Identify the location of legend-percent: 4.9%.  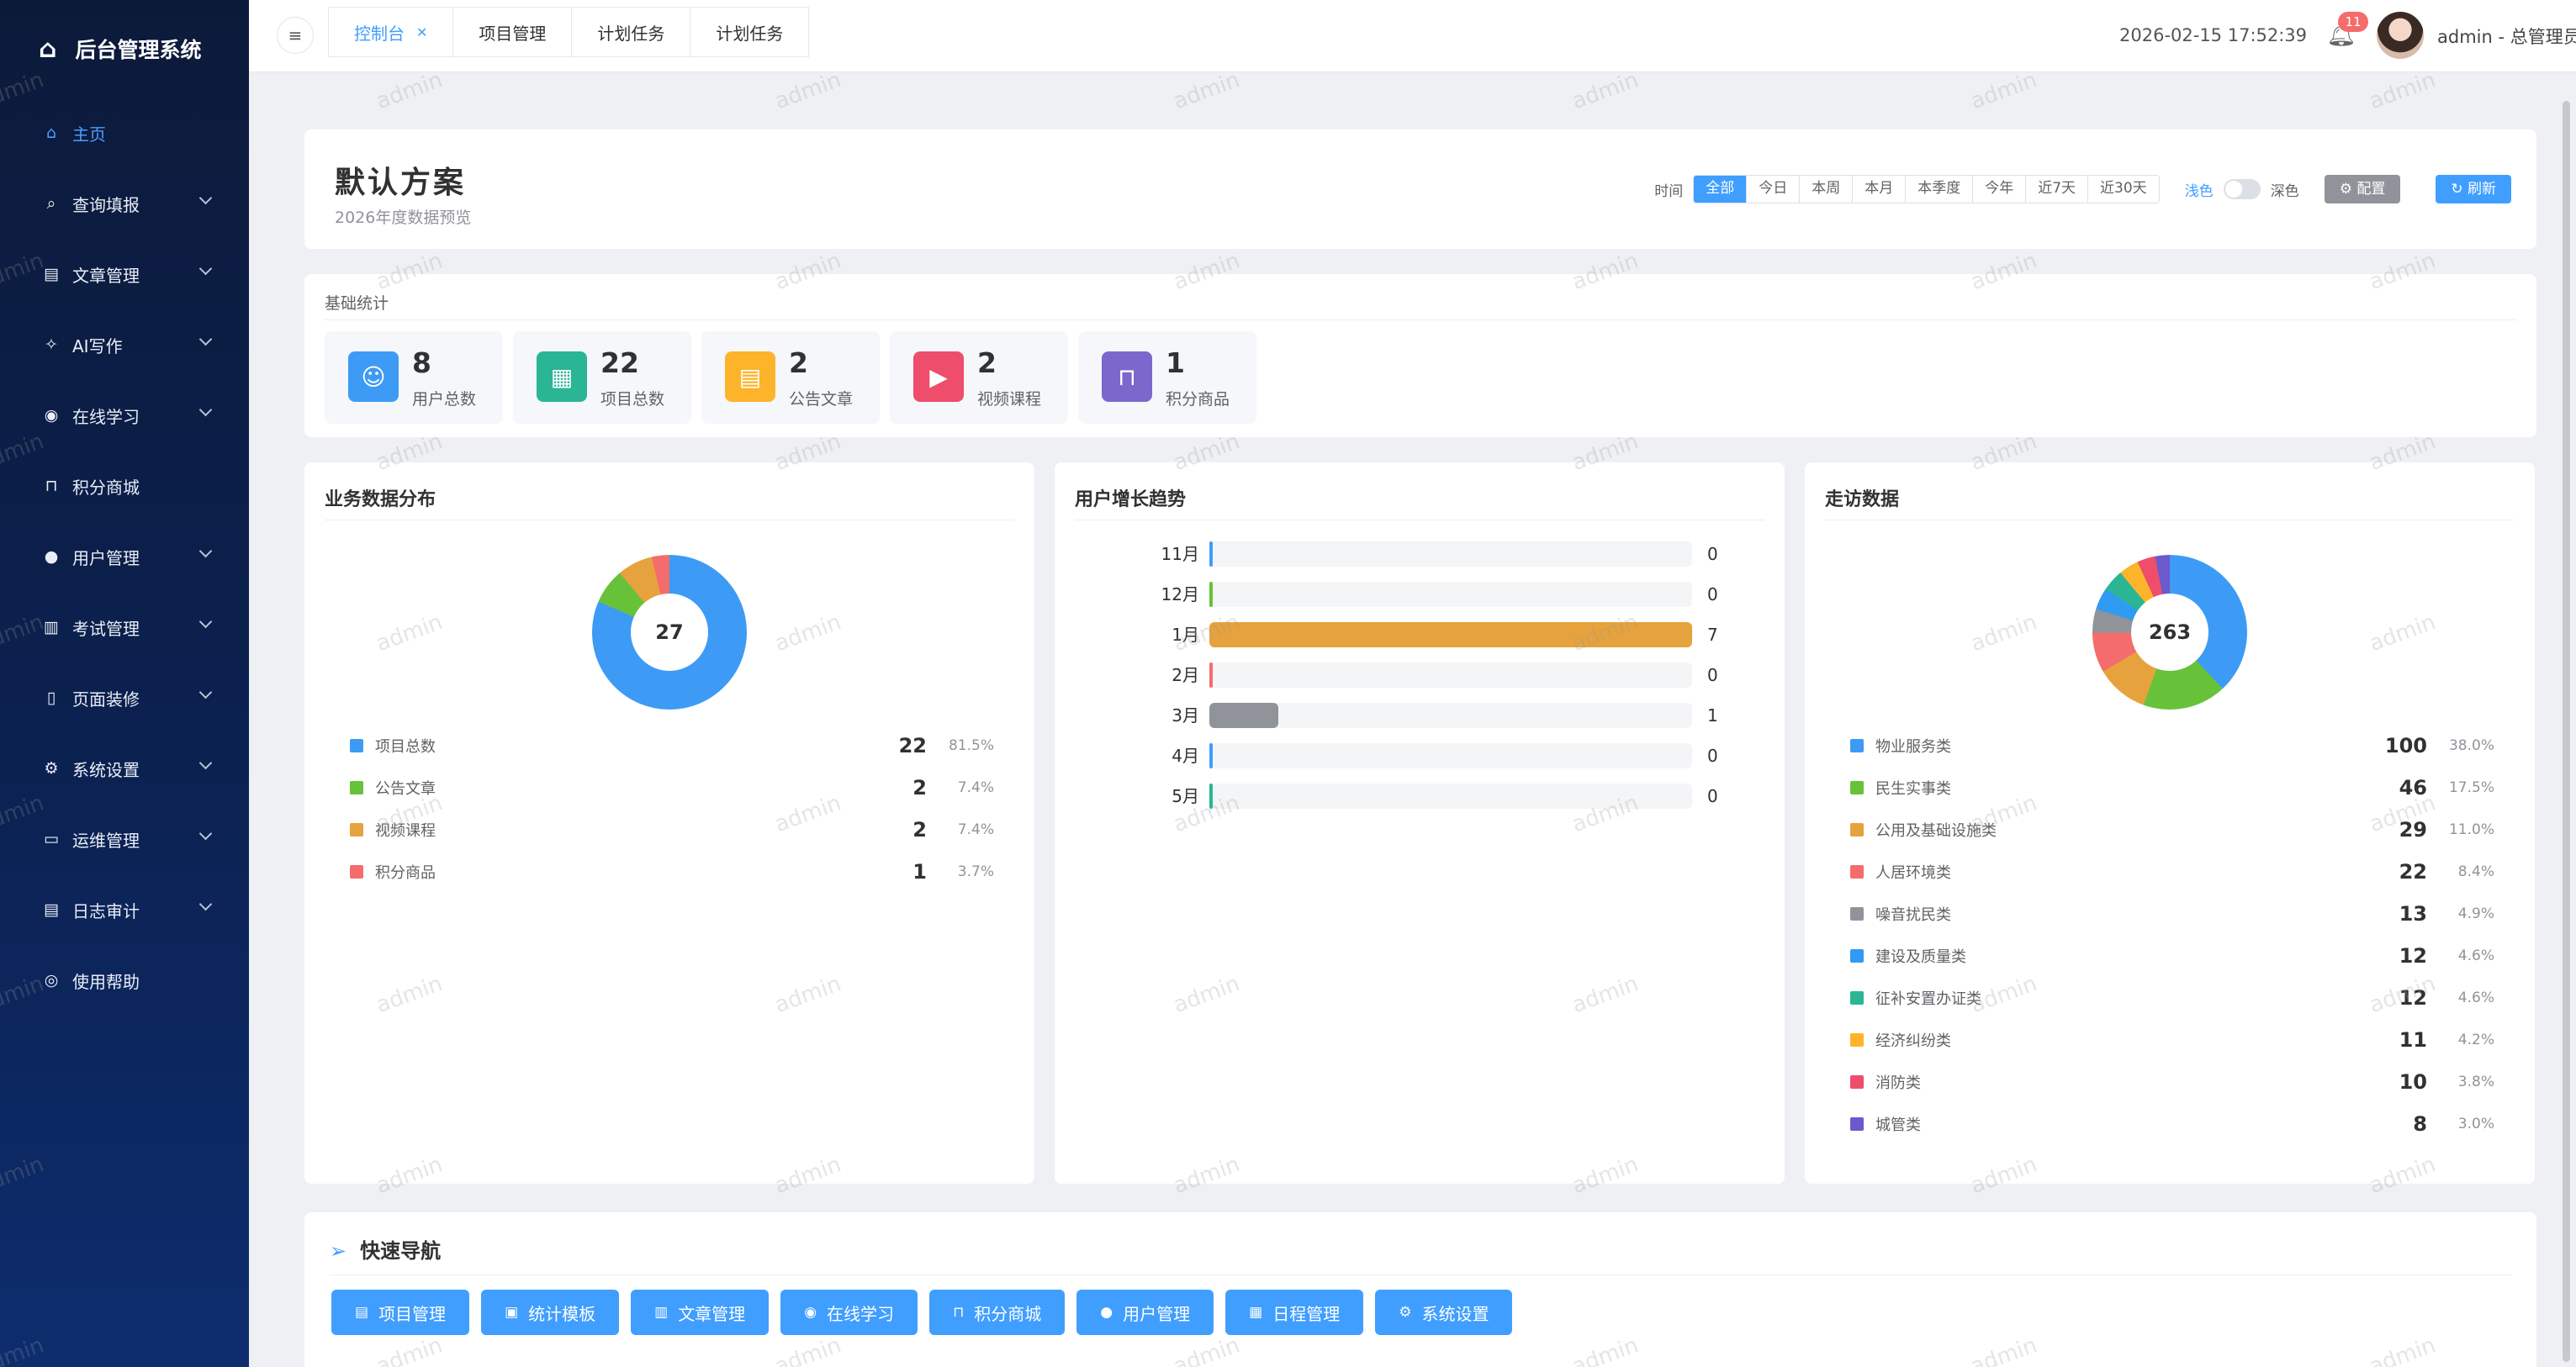
(2475, 914).